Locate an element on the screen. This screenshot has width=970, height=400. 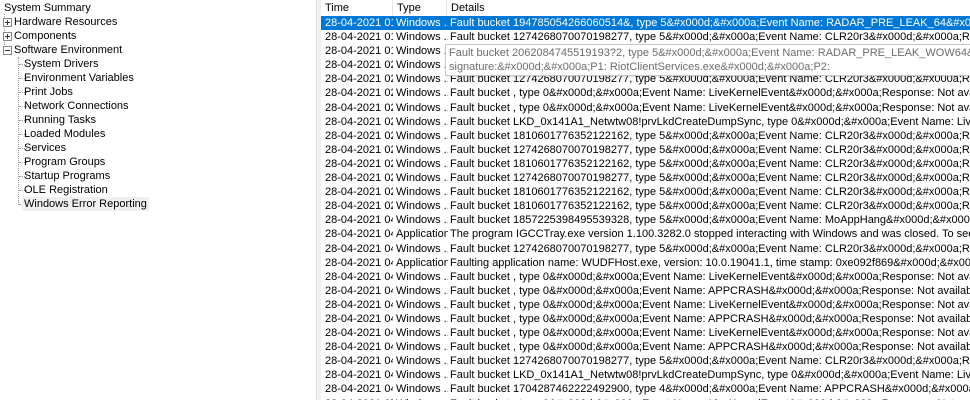
tree-item-running-tasks: Running Tasks is located at coordinates (60, 120).